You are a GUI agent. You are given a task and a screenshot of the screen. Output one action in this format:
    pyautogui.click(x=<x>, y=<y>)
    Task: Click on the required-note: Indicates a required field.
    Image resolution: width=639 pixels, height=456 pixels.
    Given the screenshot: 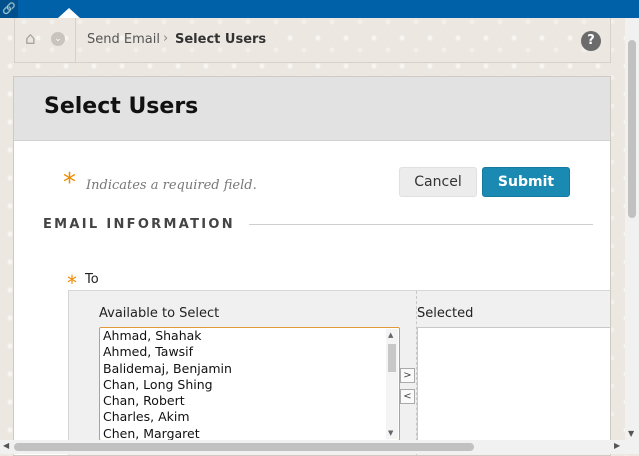 What is the action you would take?
    pyautogui.click(x=171, y=185)
    